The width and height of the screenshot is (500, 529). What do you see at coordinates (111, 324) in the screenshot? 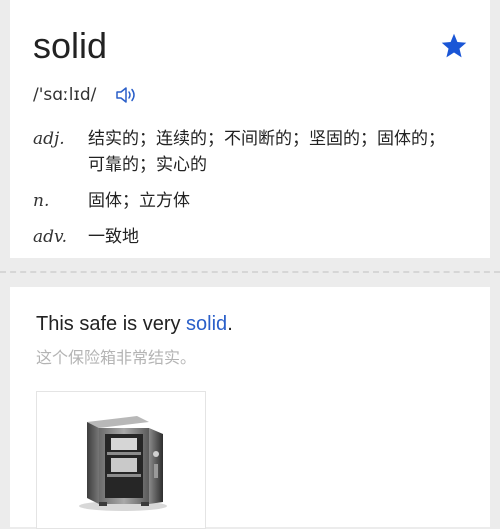
I see `example-text-before: This safe is very` at bounding box center [111, 324].